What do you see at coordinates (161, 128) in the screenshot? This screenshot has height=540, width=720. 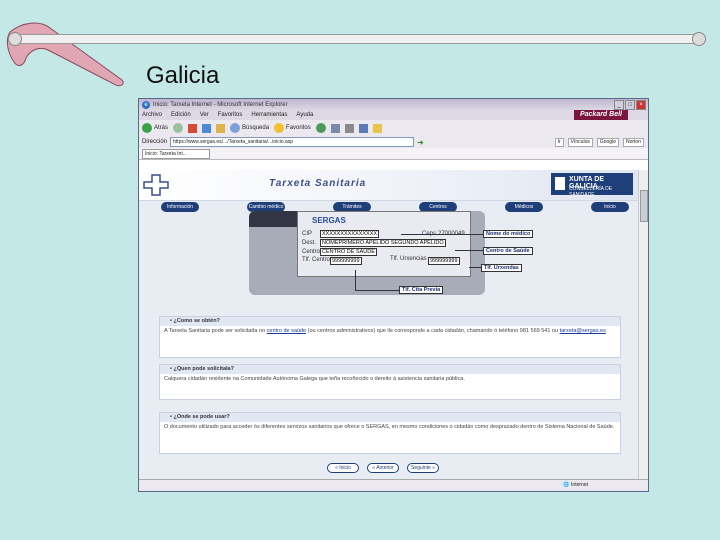 I see `back-label: Atrás` at bounding box center [161, 128].